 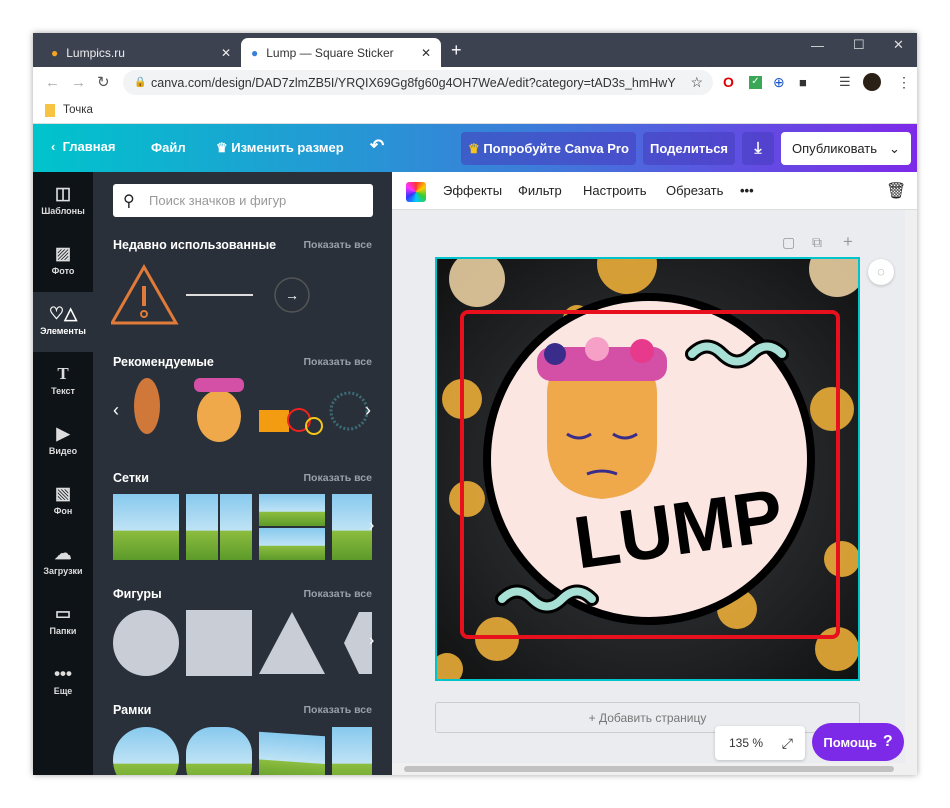 I want to click on warning-icon, so click(x=145, y=294).